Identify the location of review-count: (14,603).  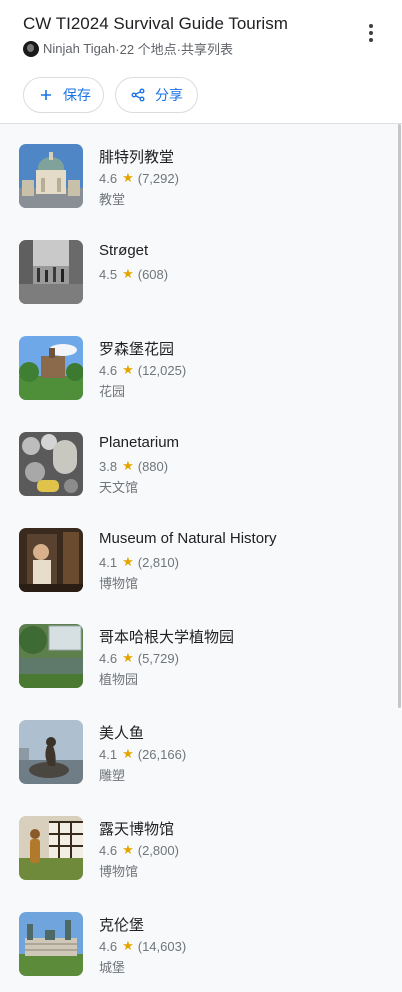
(162, 946).